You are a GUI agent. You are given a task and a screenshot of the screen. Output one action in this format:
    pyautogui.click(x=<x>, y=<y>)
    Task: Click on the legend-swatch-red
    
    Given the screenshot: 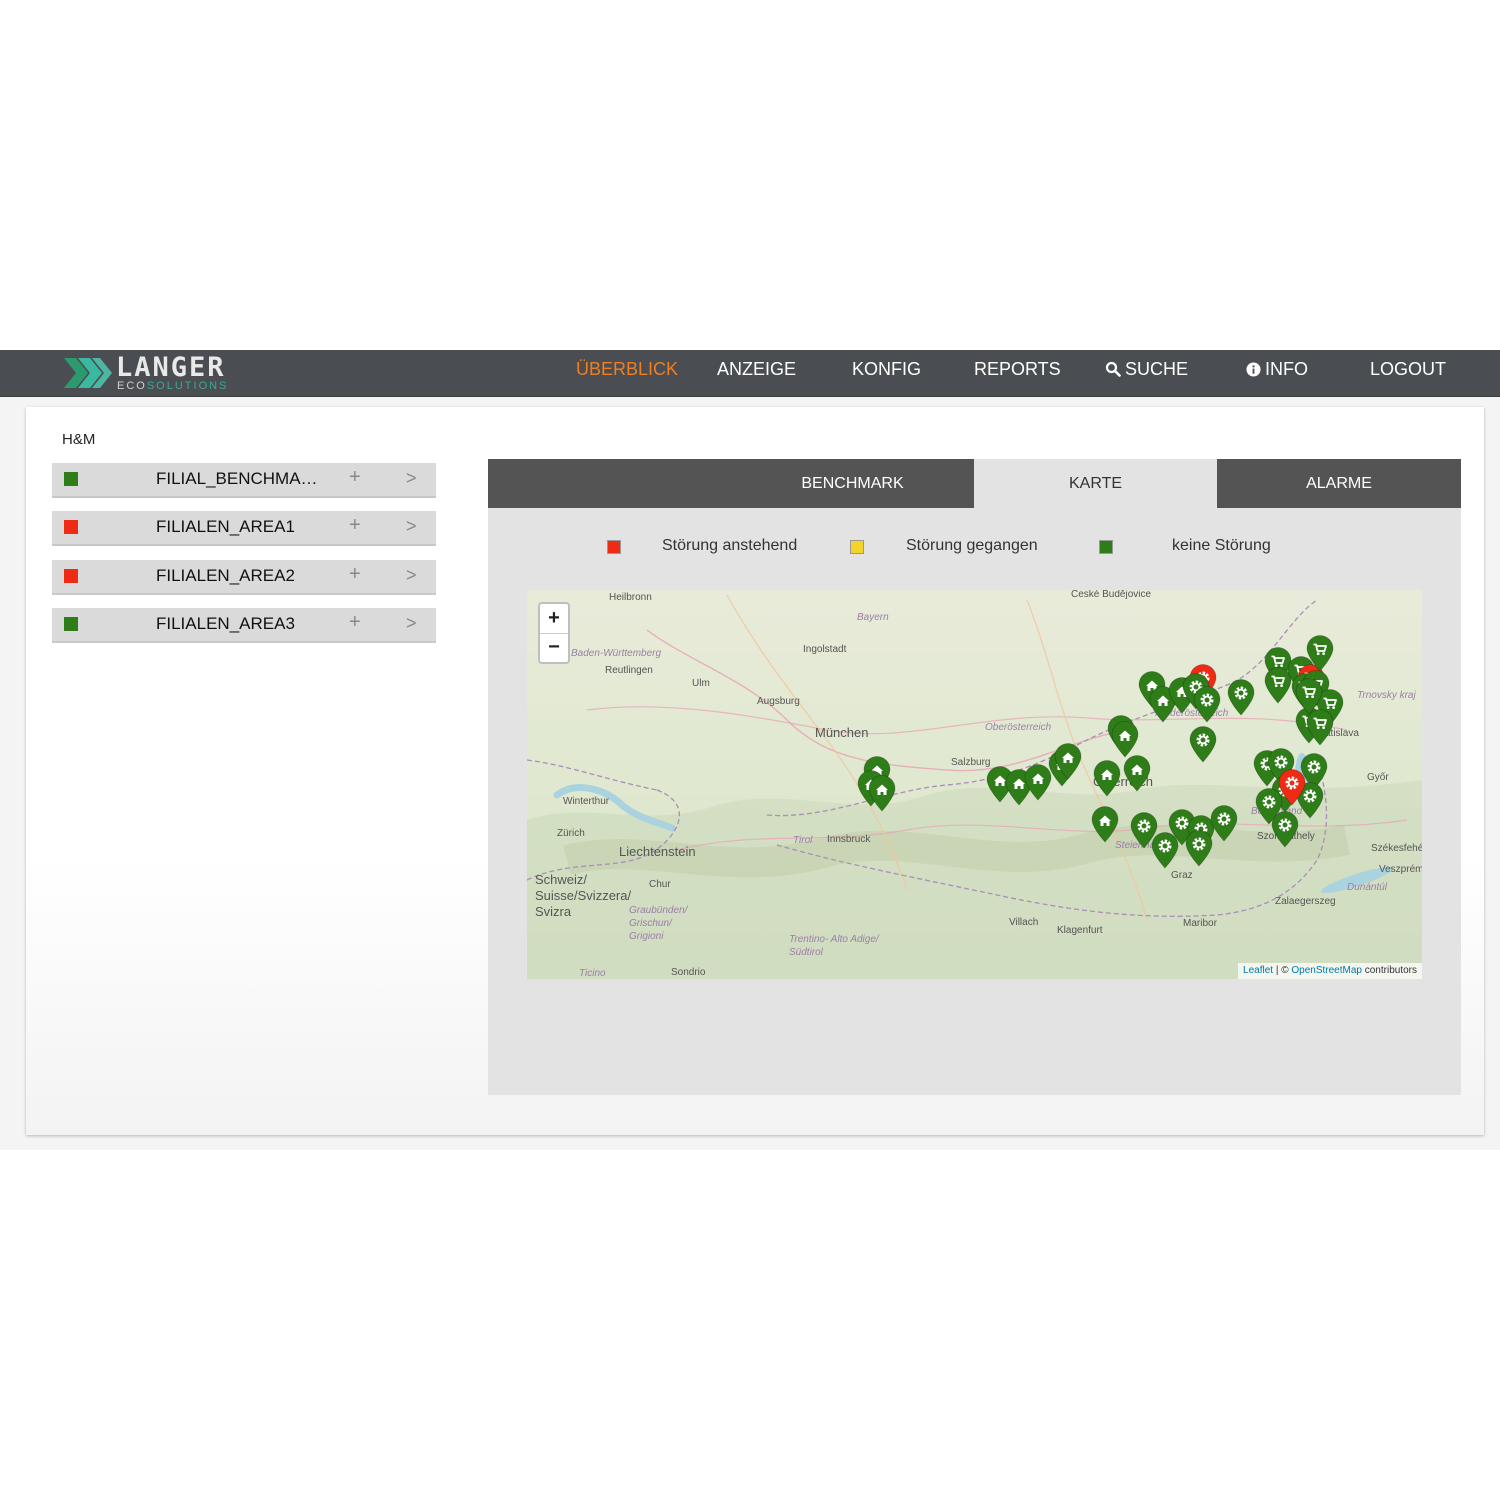 What is the action you would take?
    pyautogui.click(x=614, y=547)
    